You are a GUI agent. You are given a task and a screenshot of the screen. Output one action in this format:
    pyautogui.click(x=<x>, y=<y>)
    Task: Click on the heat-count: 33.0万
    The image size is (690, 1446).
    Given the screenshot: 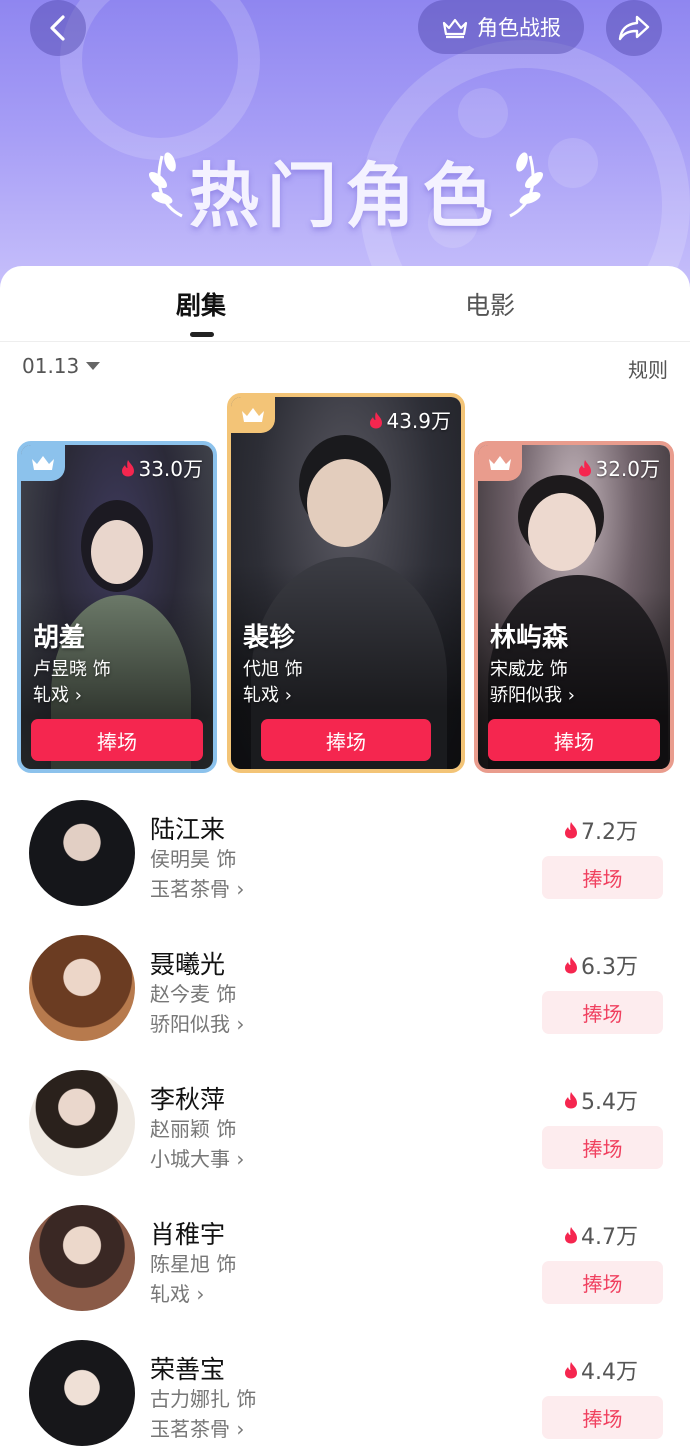 What is the action you would take?
    pyautogui.click(x=162, y=467)
    